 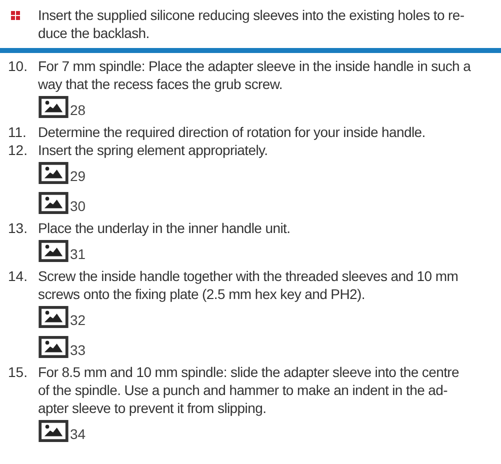 What do you see at coordinates (164, 228) in the screenshot?
I see `step-text: Place the underlay in the inner handle unit.` at bounding box center [164, 228].